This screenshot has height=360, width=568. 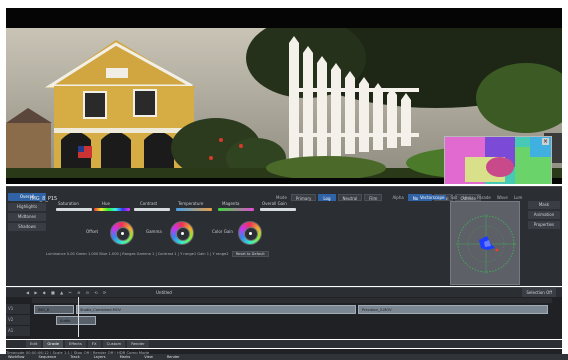 What do you see at coordinates (100, 357) in the screenshot?
I see `menu-layers: Layers` at bounding box center [100, 357].